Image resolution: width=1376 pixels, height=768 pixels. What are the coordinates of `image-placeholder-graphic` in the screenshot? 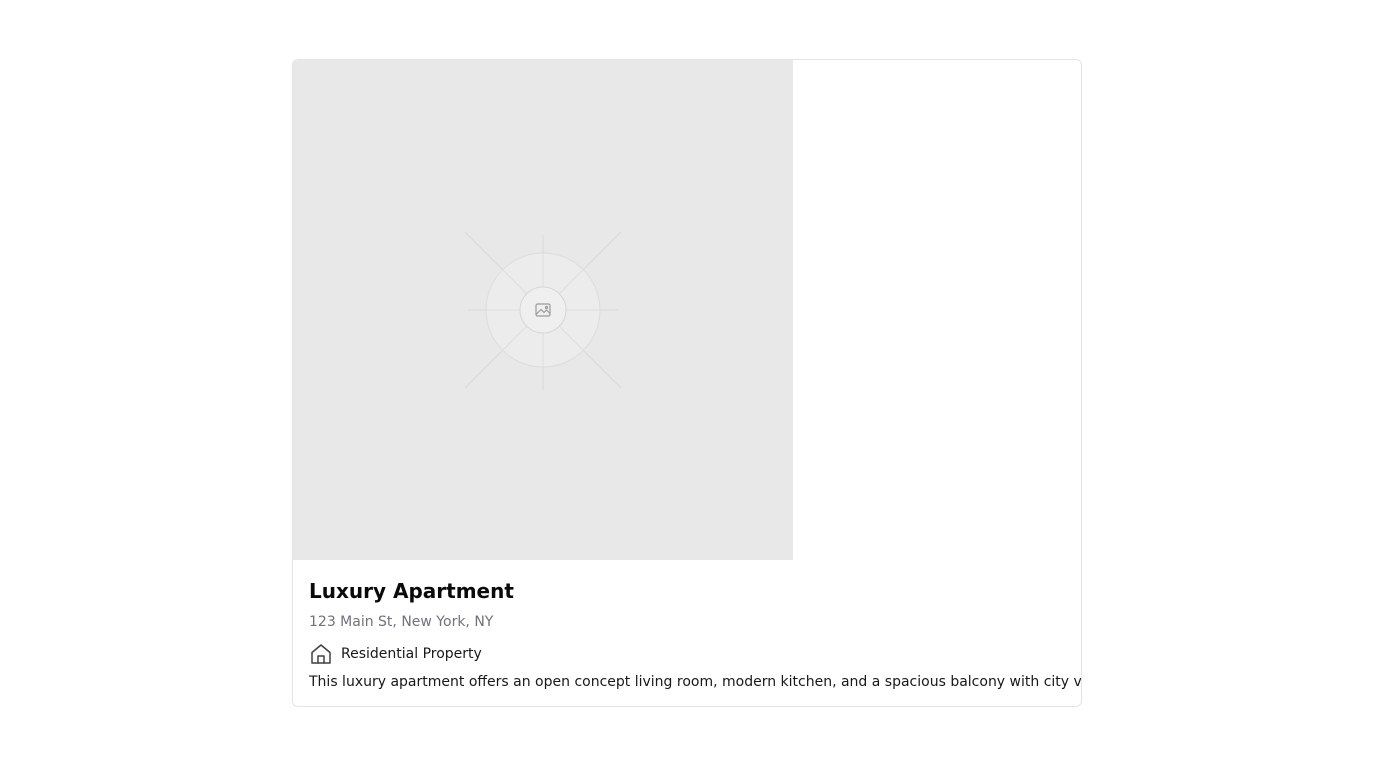 It's located at (543, 310).